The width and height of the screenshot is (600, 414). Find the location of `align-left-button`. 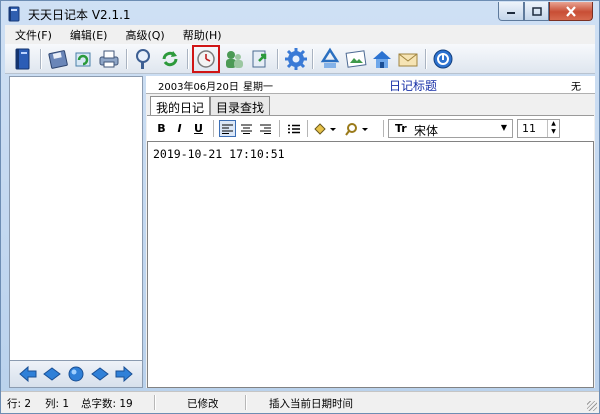

align-left-button is located at coordinates (227, 128).